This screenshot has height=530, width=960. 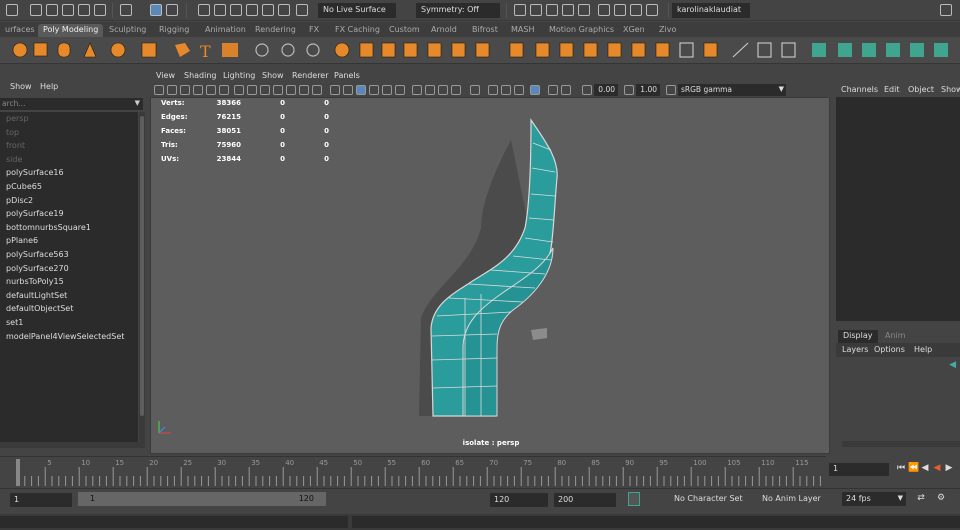 What do you see at coordinates (69, 323) in the screenshot?
I see `outliner-item: set1` at bounding box center [69, 323].